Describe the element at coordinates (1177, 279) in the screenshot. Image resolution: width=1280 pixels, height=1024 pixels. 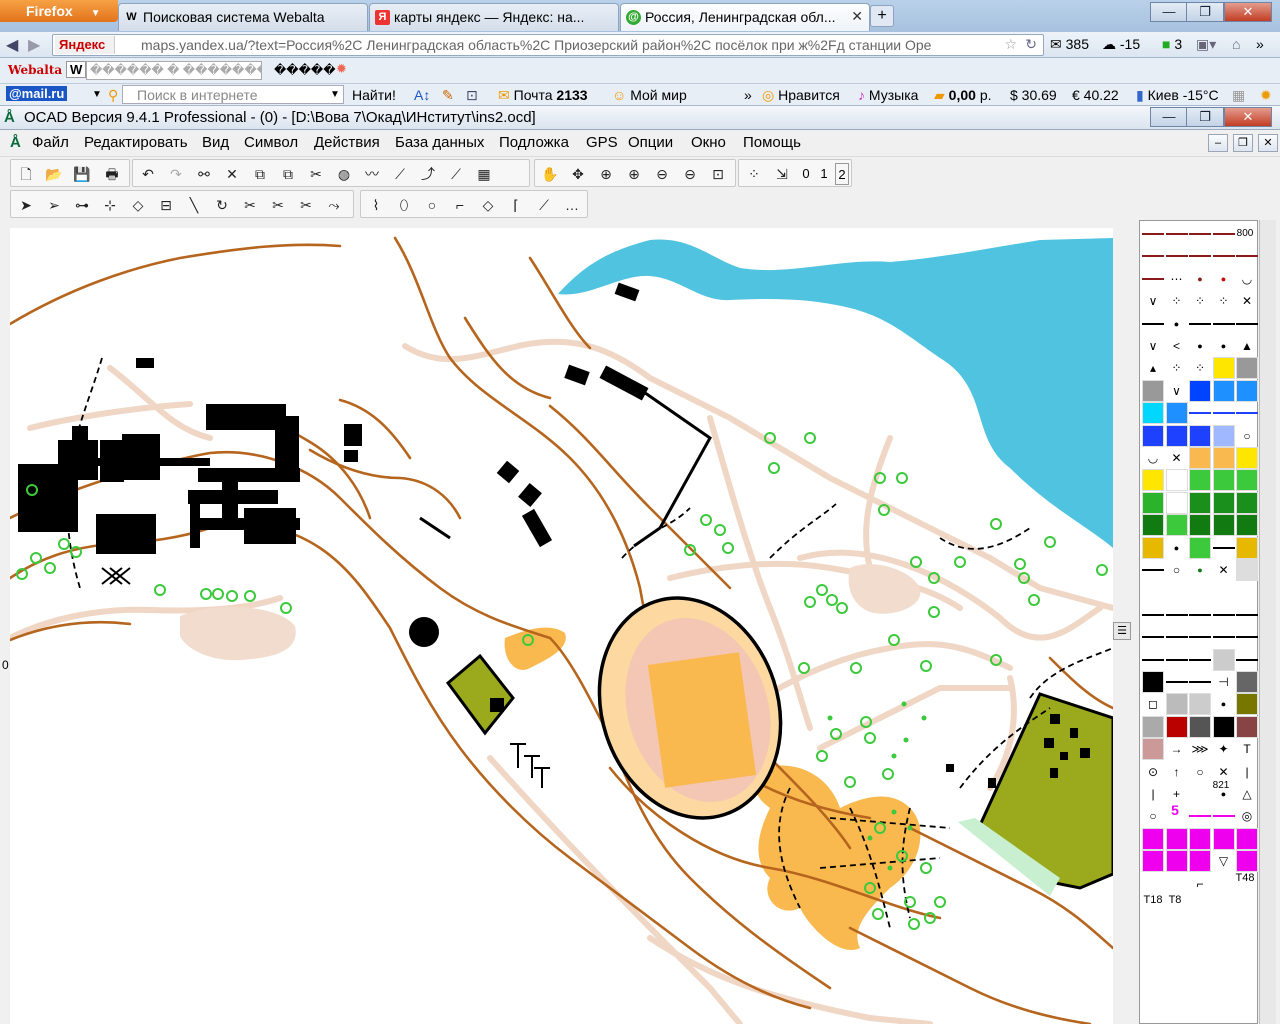
I see `symbol-glyph-icon: ⋯` at that location.